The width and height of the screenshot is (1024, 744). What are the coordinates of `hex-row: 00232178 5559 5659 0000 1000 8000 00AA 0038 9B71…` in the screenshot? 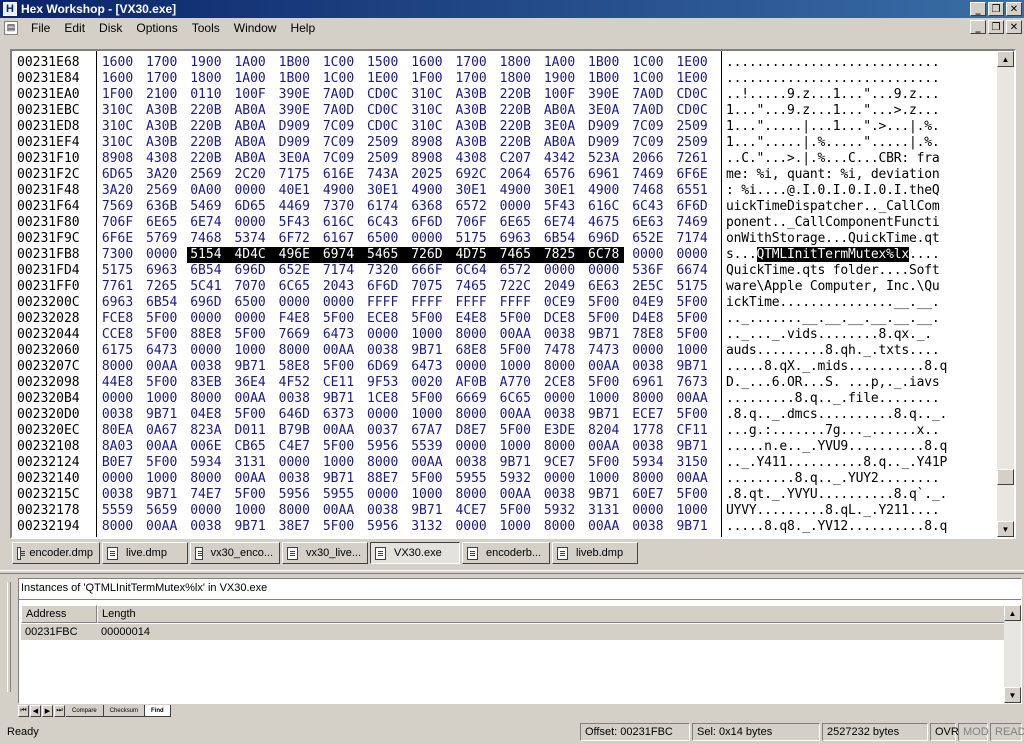 It's located at (505, 511).